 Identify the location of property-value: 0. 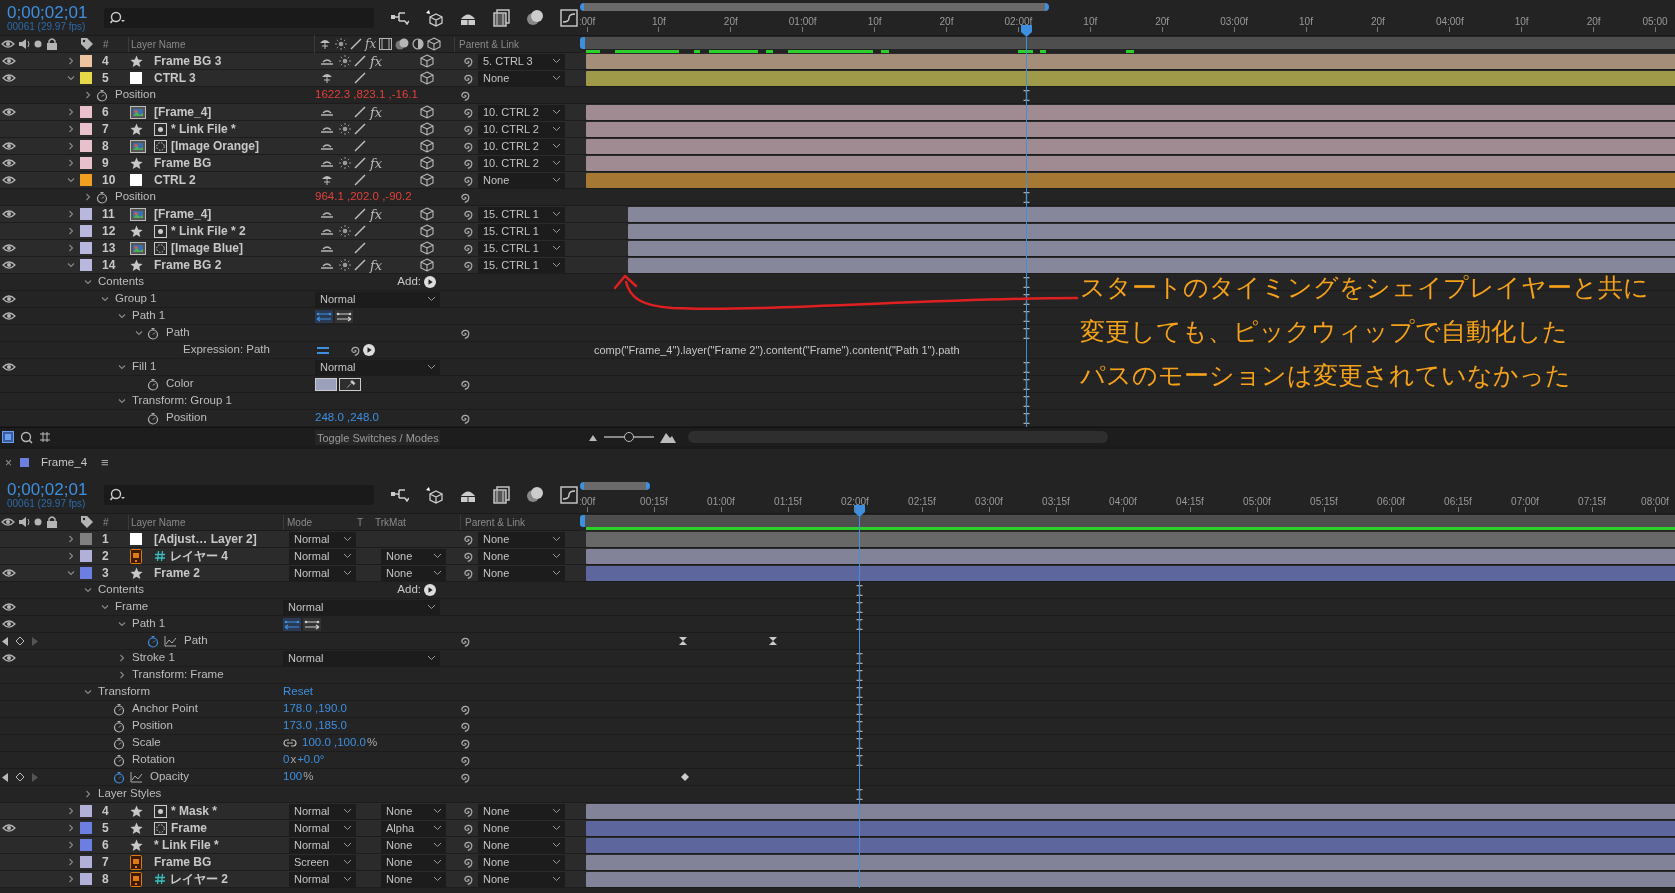
(286, 760).